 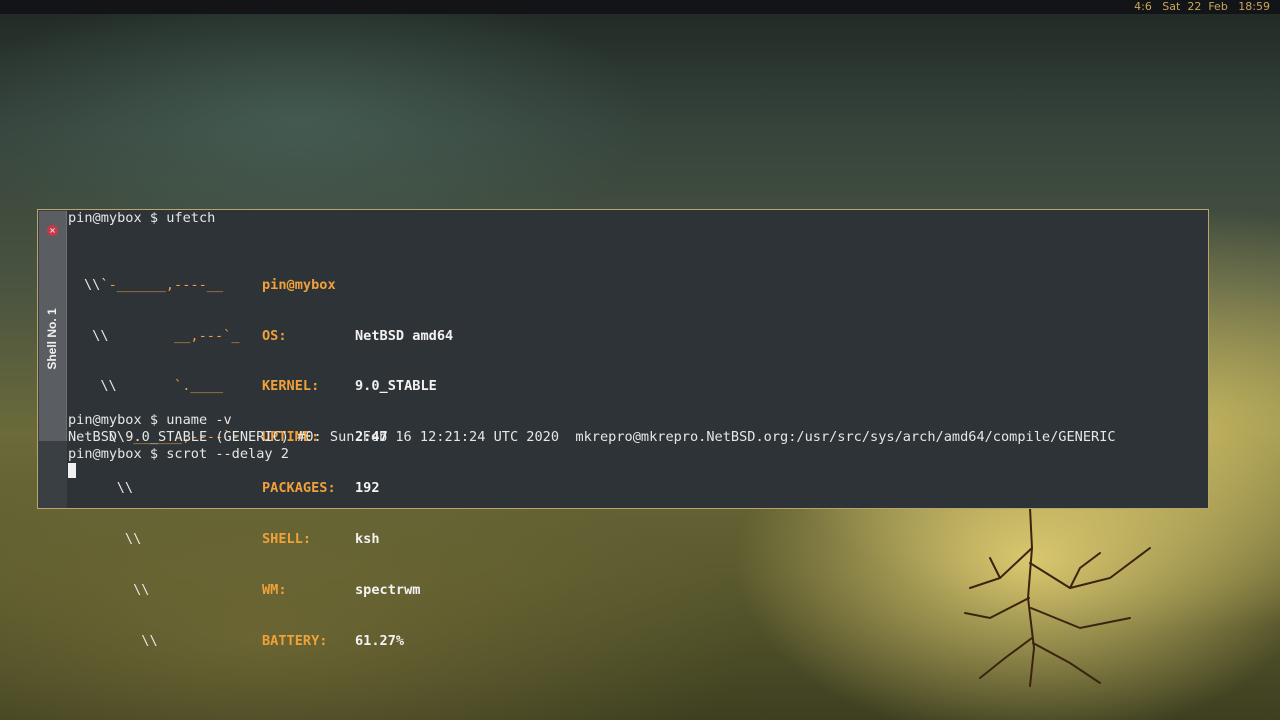 What do you see at coordinates (404, 335) in the screenshot?
I see `ufetch-value: NetBSD amd64` at bounding box center [404, 335].